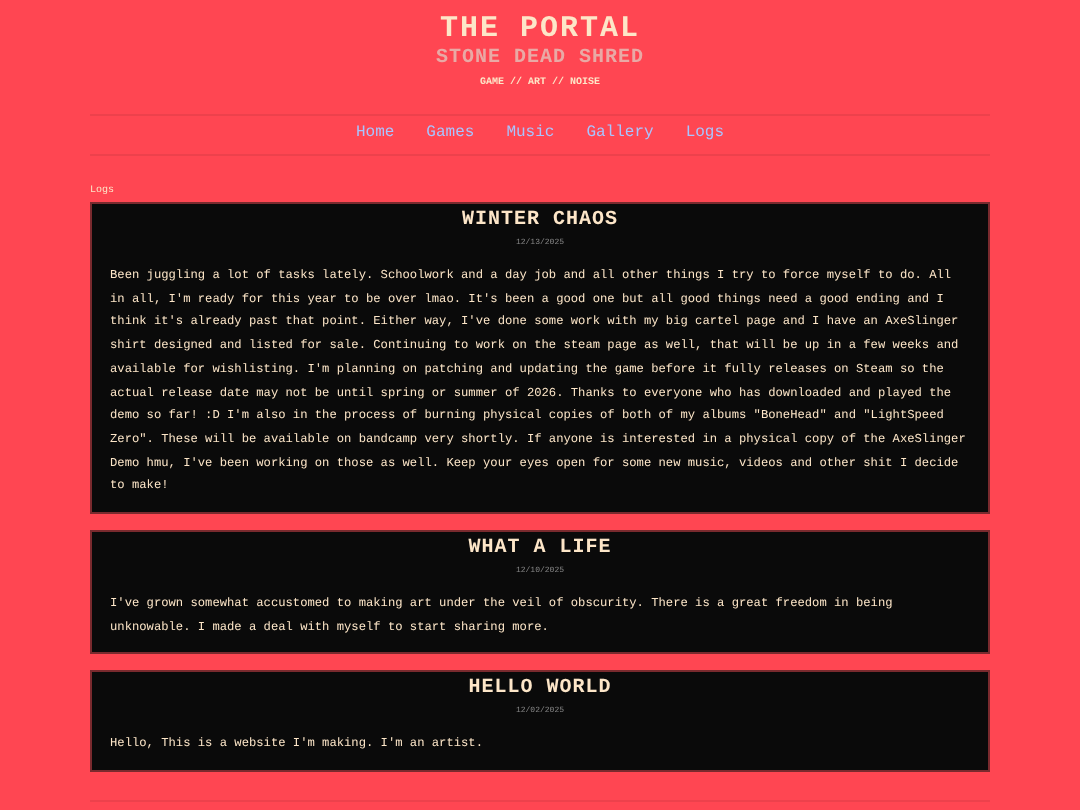 The width and height of the screenshot is (1080, 810). Describe the element at coordinates (540, 550) in the screenshot. I see `post-title: WHAT A LIFE` at that location.